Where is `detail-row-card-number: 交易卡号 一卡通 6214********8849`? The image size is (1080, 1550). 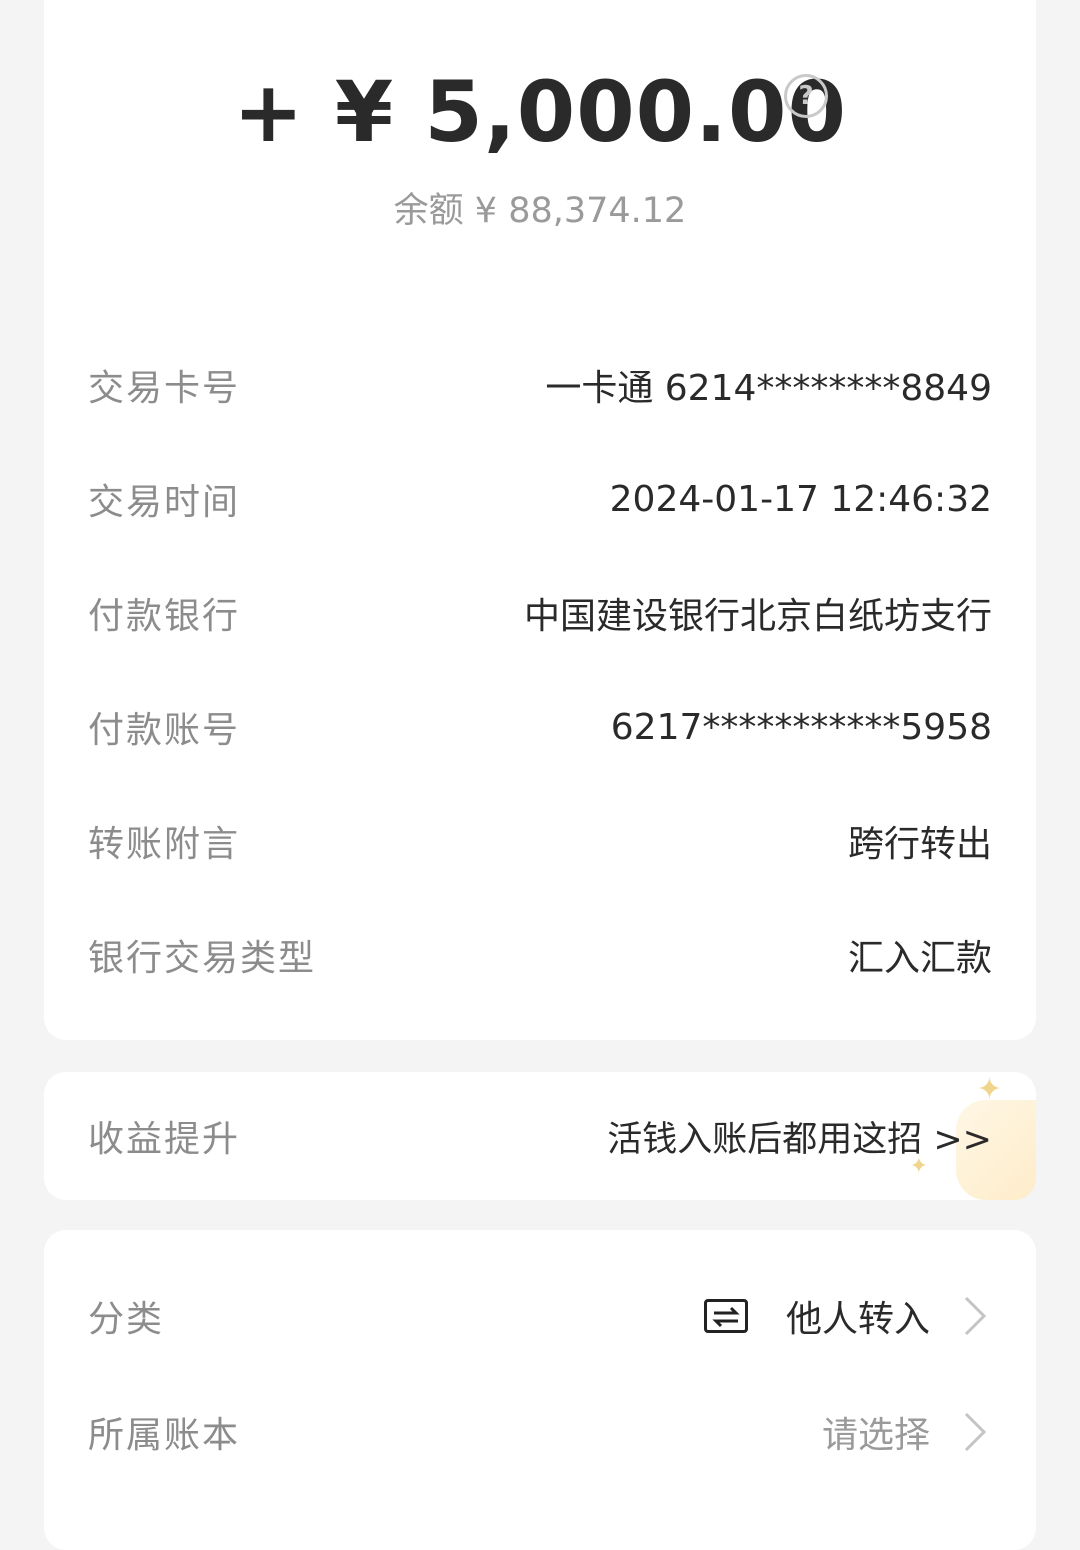 detail-row-card-number: 交易卡号 一卡通 6214********8849 is located at coordinates (540, 385).